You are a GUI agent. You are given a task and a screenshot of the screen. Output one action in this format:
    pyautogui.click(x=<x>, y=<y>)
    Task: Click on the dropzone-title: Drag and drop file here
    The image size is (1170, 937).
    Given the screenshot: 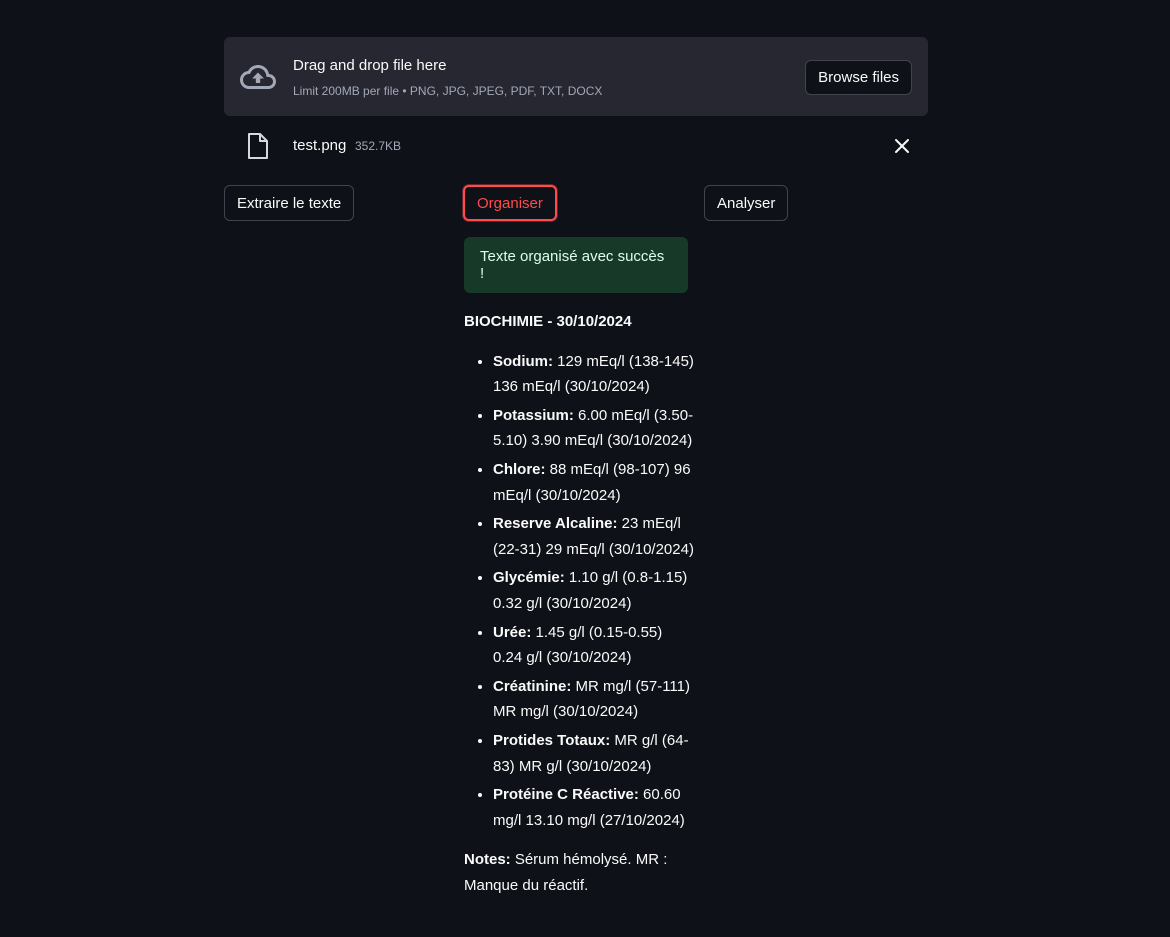 What is the action you would take?
    pyautogui.click(x=370, y=65)
    